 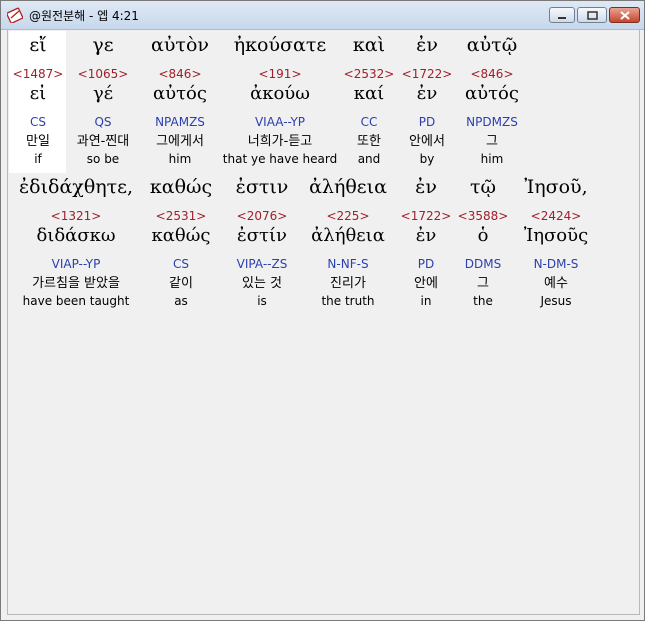 I want to click on parsing-code: QS, so click(x=103, y=122).